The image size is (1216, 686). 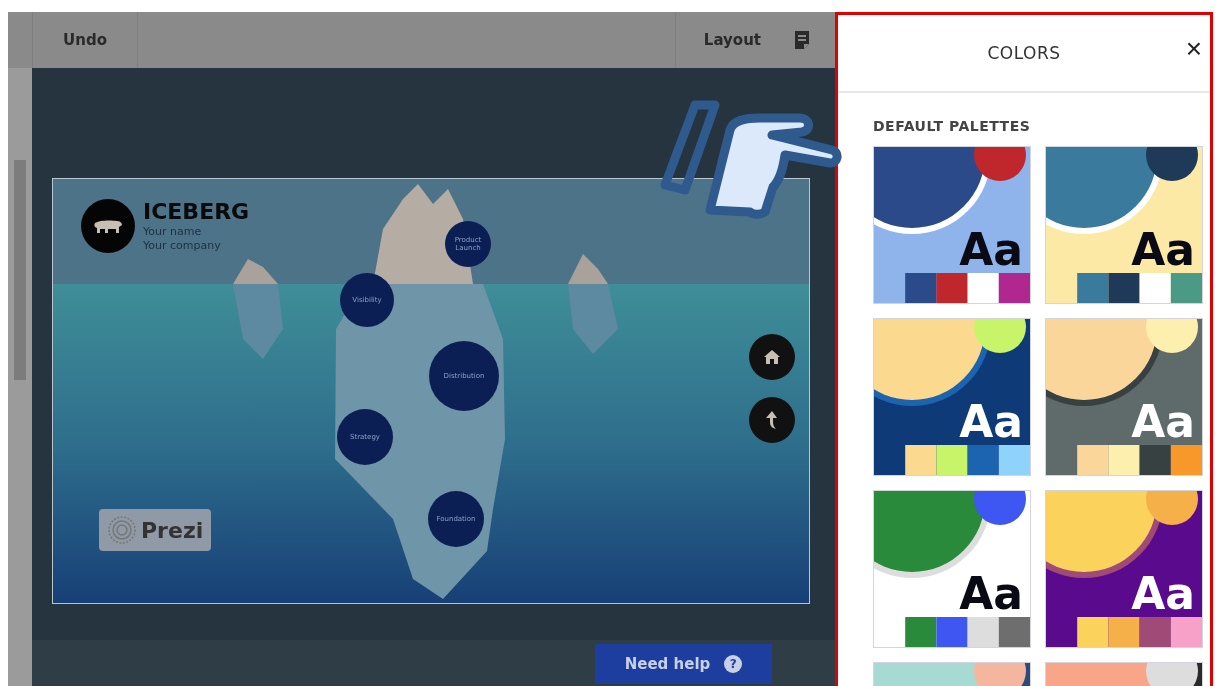 I want to click on help-icon: ?, so click(x=733, y=664).